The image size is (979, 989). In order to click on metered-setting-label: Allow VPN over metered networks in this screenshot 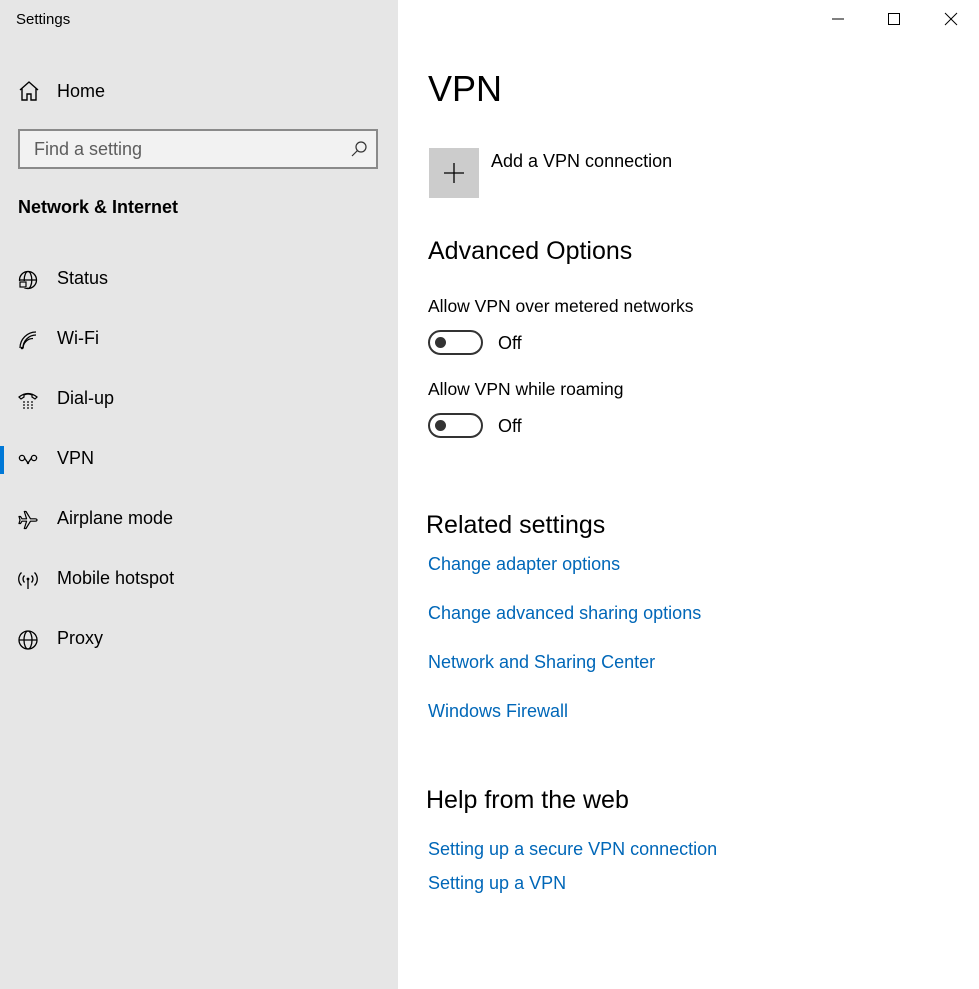, I will do `click(561, 306)`.